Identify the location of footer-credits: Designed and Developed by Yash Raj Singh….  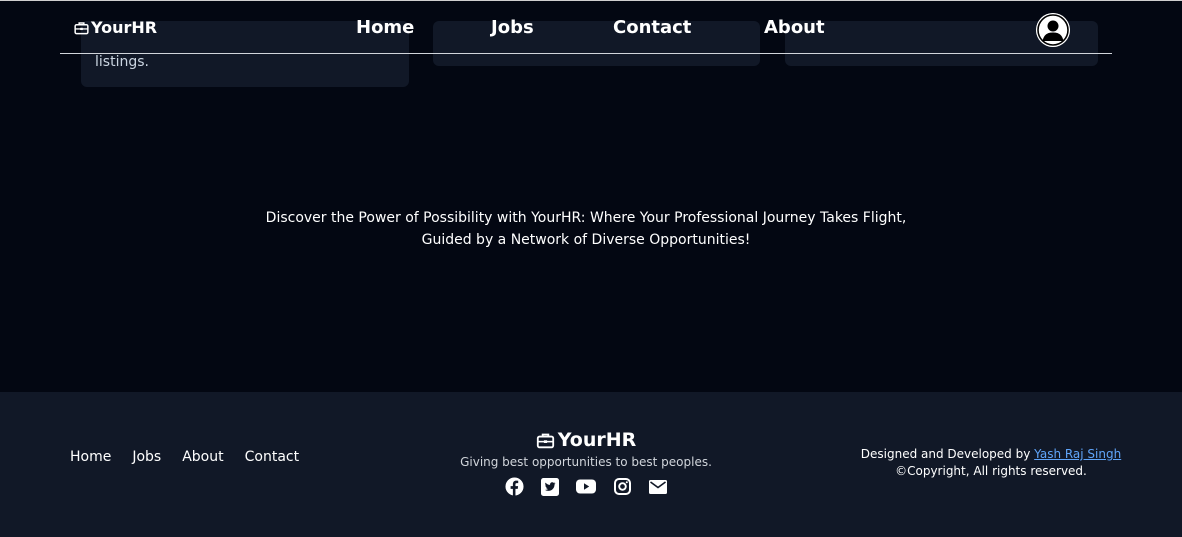
(991, 463).